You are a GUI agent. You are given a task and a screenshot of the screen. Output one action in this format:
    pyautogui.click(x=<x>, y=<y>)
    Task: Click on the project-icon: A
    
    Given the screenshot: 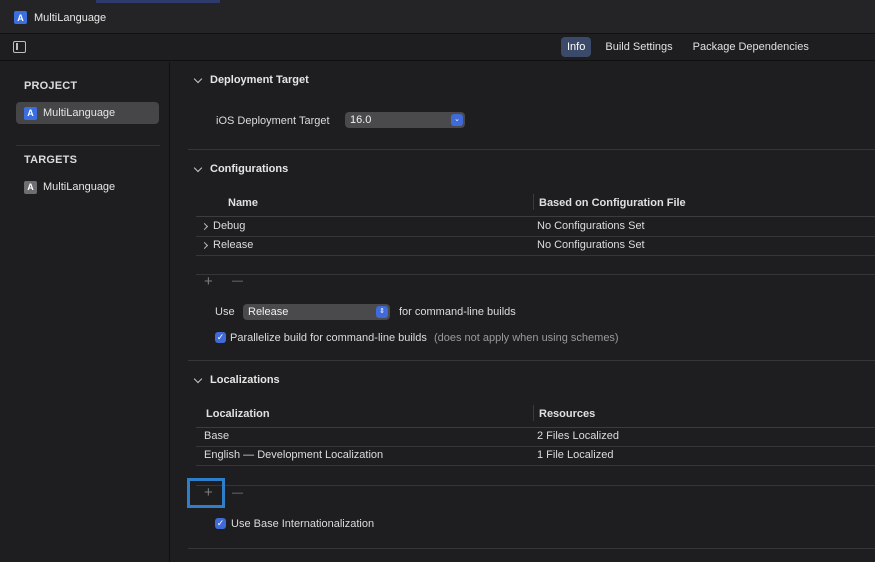 What is the action you would take?
    pyautogui.click(x=30, y=113)
    